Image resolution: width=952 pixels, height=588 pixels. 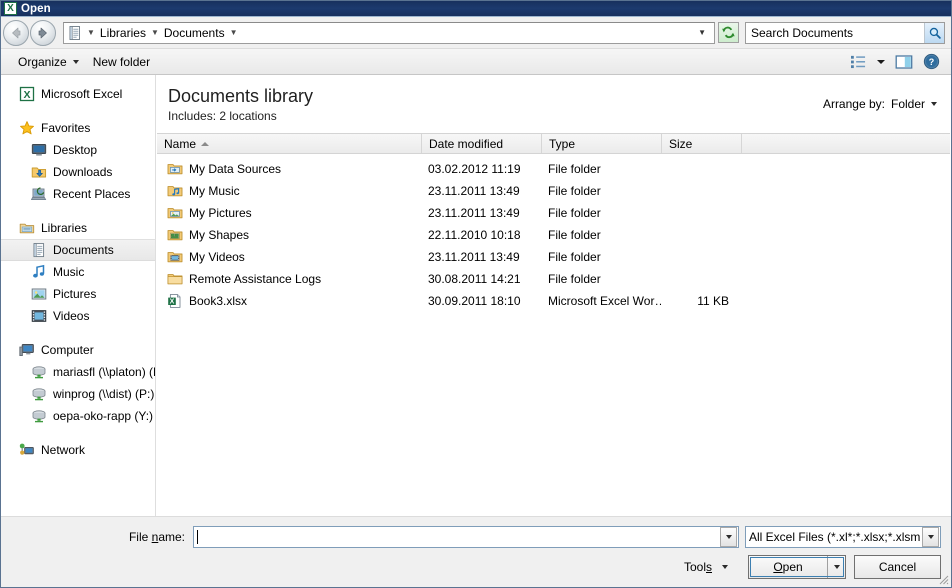 What do you see at coordinates (728, 537) in the screenshot?
I see `file-name-dropdown-button` at bounding box center [728, 537].